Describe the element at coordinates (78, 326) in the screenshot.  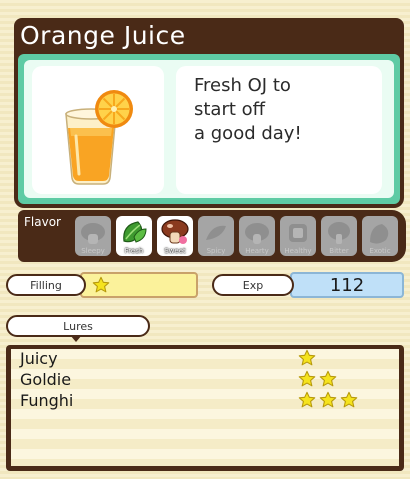
I see `lures-label: Lures` at that location.